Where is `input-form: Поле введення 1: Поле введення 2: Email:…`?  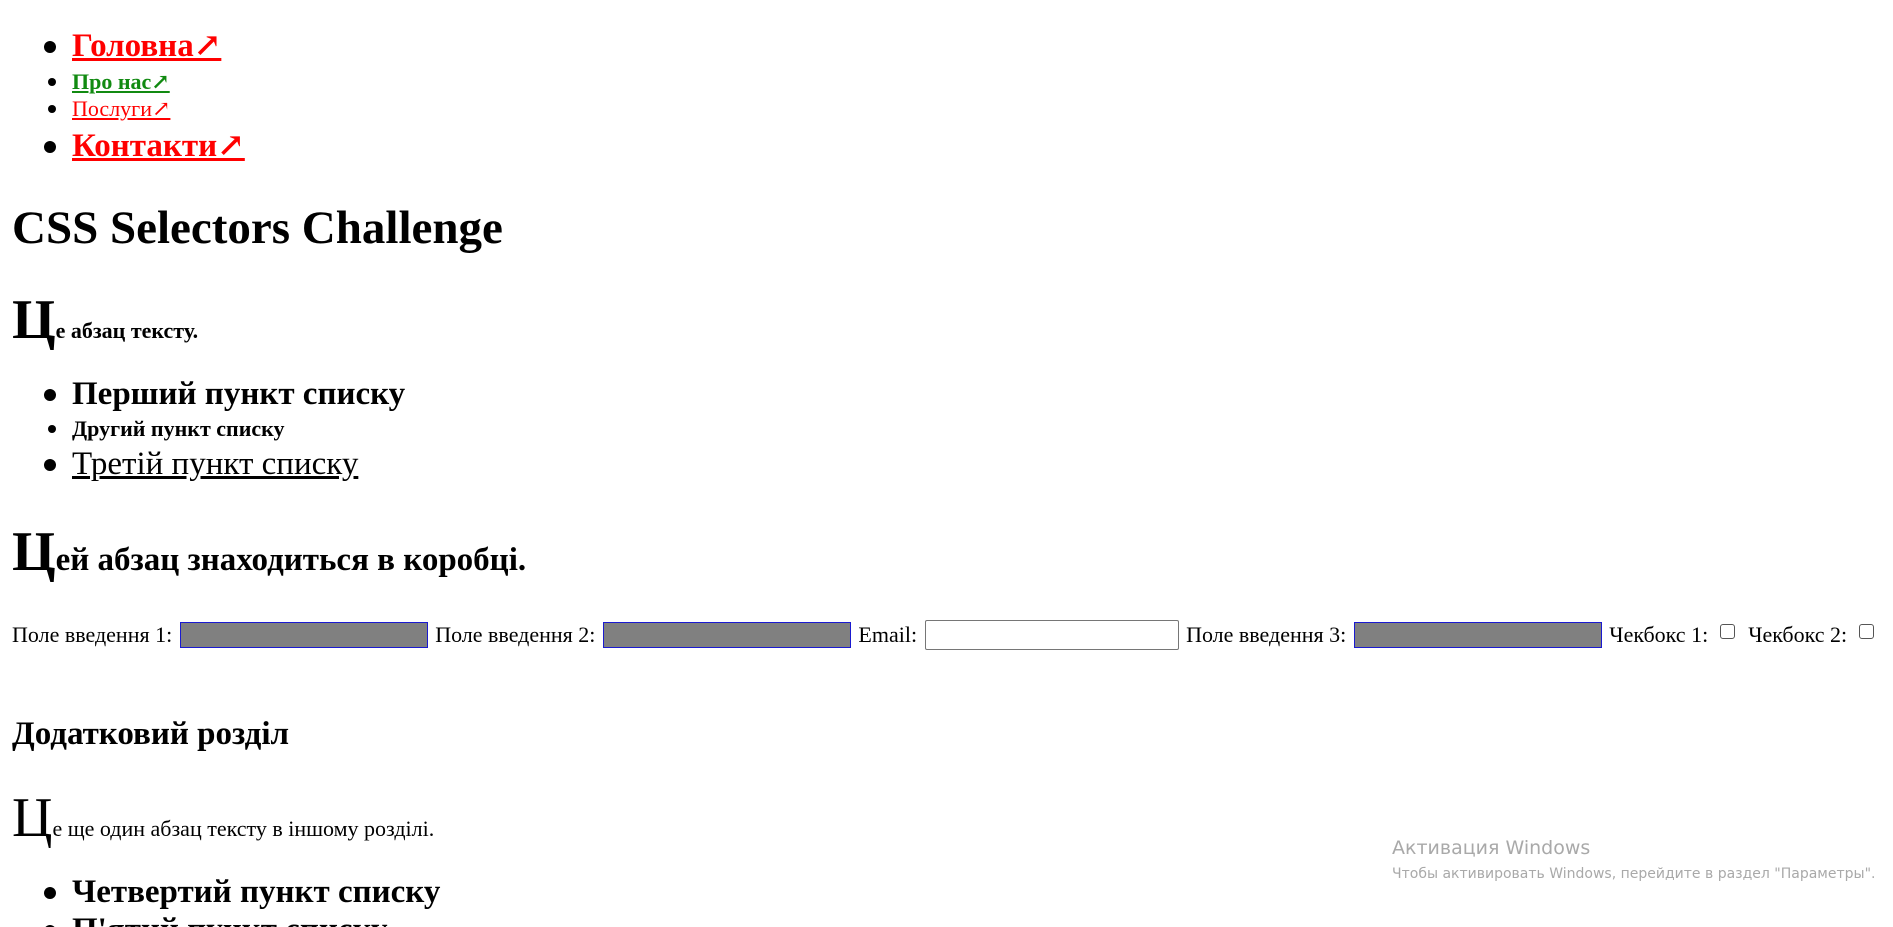 input-form: Поле введення 1: Поле введення 2: Email:… is located at coordinates (952, 636).